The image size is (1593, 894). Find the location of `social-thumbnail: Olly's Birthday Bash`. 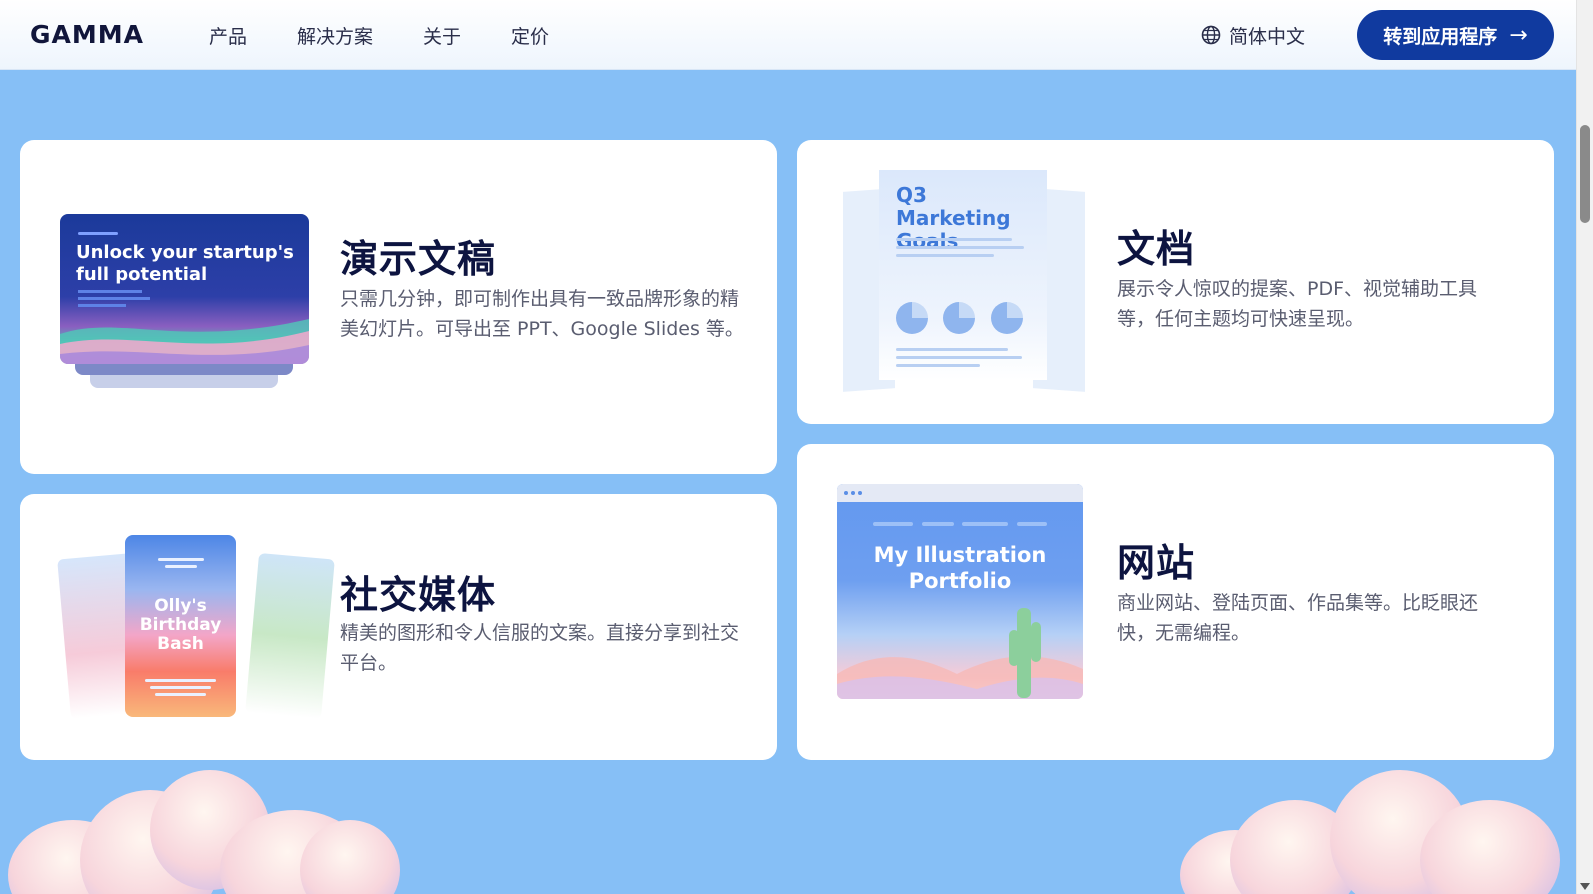

social-thumbnail: Olly's Birthday Bash is located at coordinates (180, 626).